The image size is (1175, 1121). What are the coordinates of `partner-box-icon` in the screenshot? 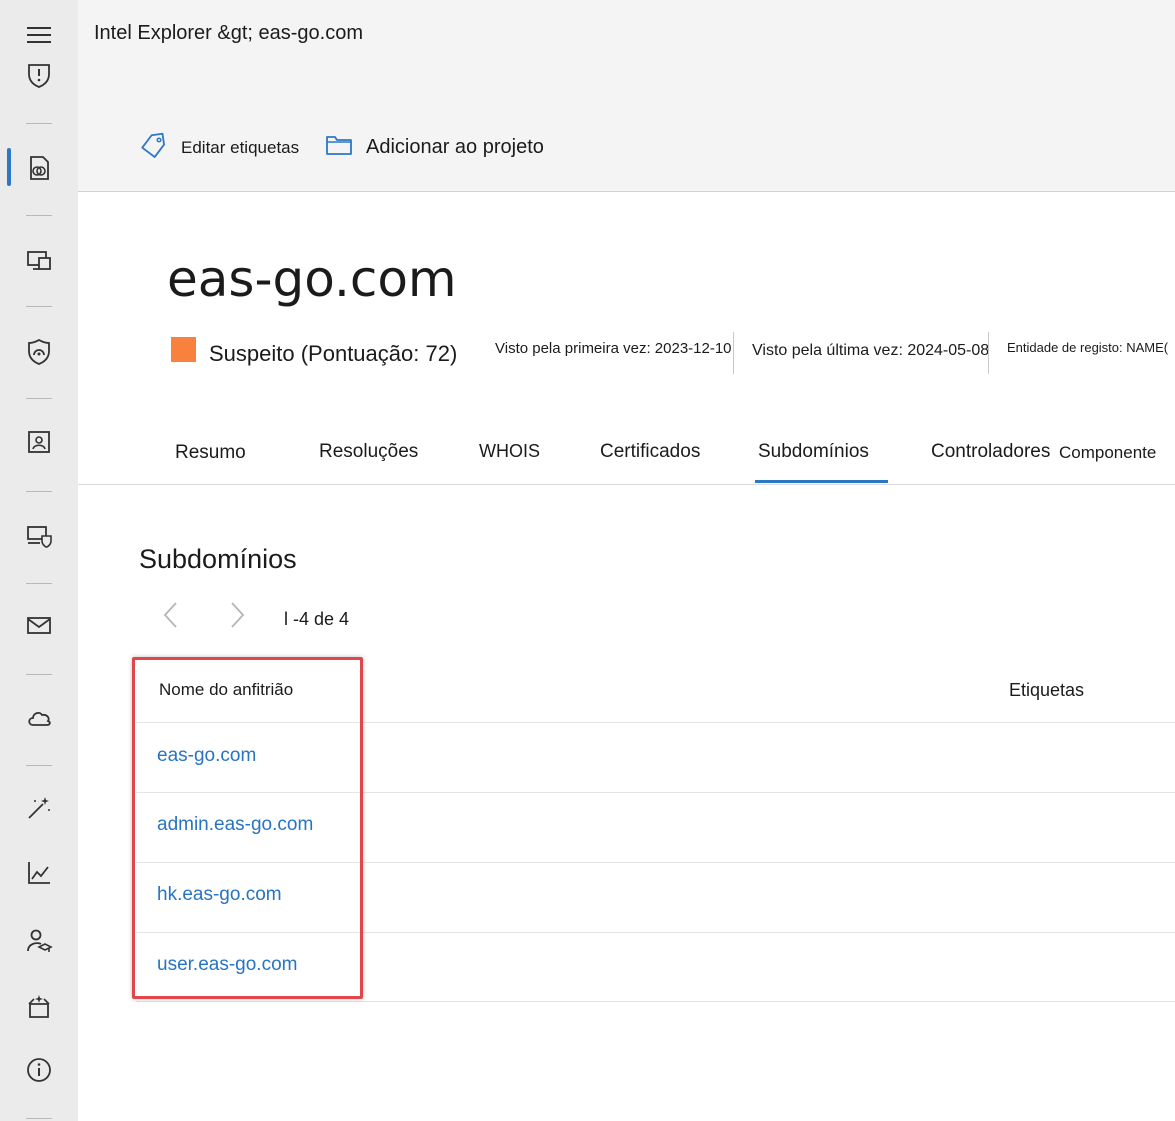 It's located at (39, 1006).